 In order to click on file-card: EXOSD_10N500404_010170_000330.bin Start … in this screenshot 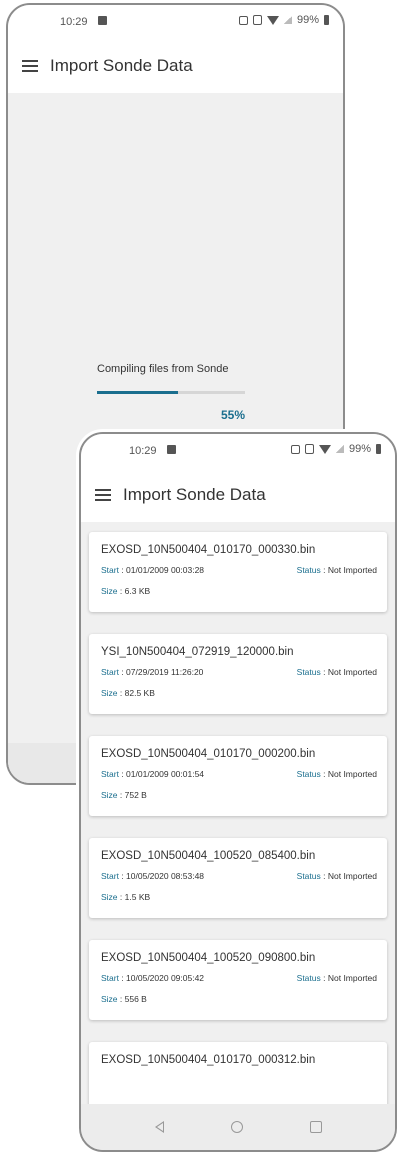, I will do `click(238, 572)`.